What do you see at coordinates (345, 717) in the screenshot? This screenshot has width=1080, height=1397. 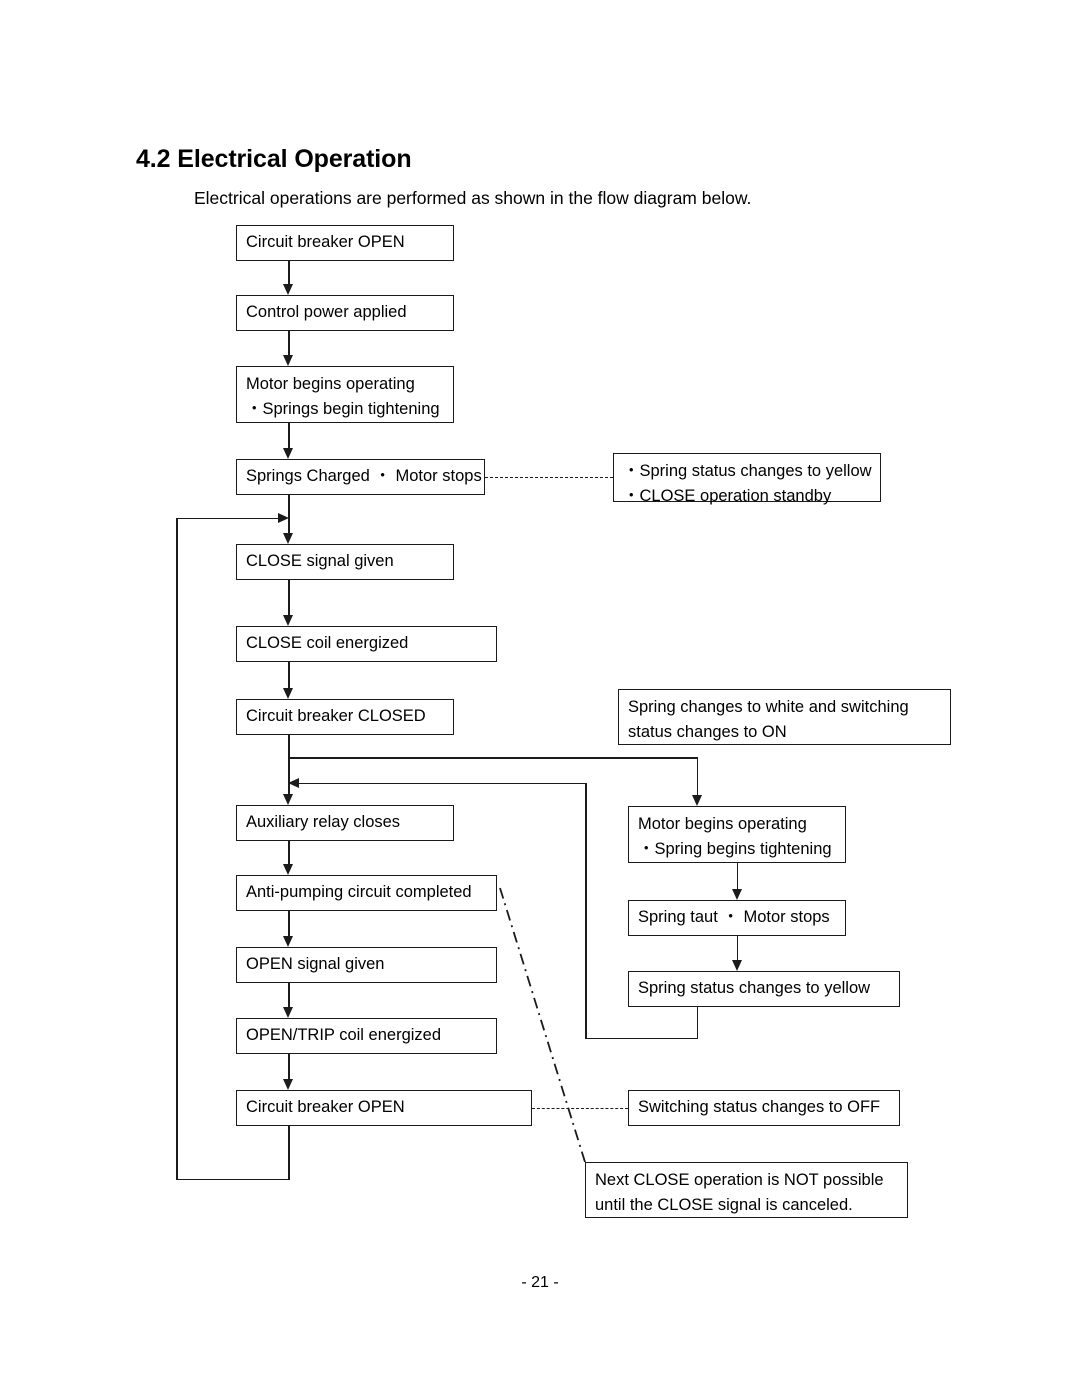 I see `box-circuit-breaker-closed: Circuit breaker CLOSED` at bounding box center [345, 717].